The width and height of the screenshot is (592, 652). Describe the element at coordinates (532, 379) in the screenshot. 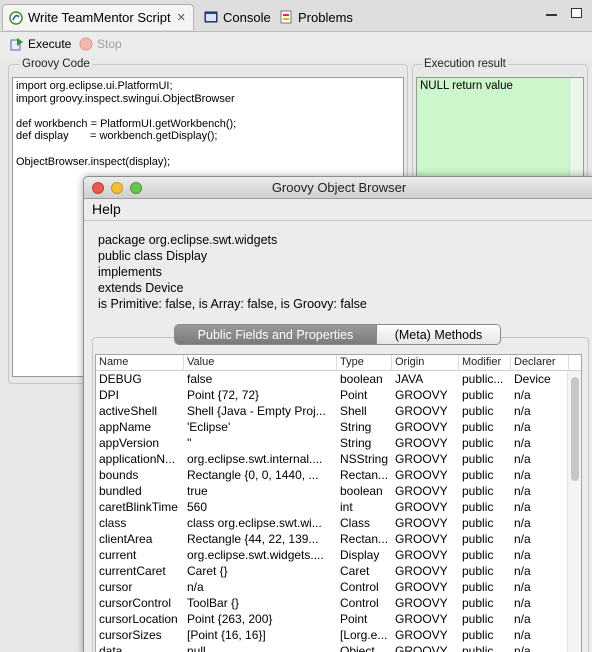

I see `cell-declarer: Device` at that location.